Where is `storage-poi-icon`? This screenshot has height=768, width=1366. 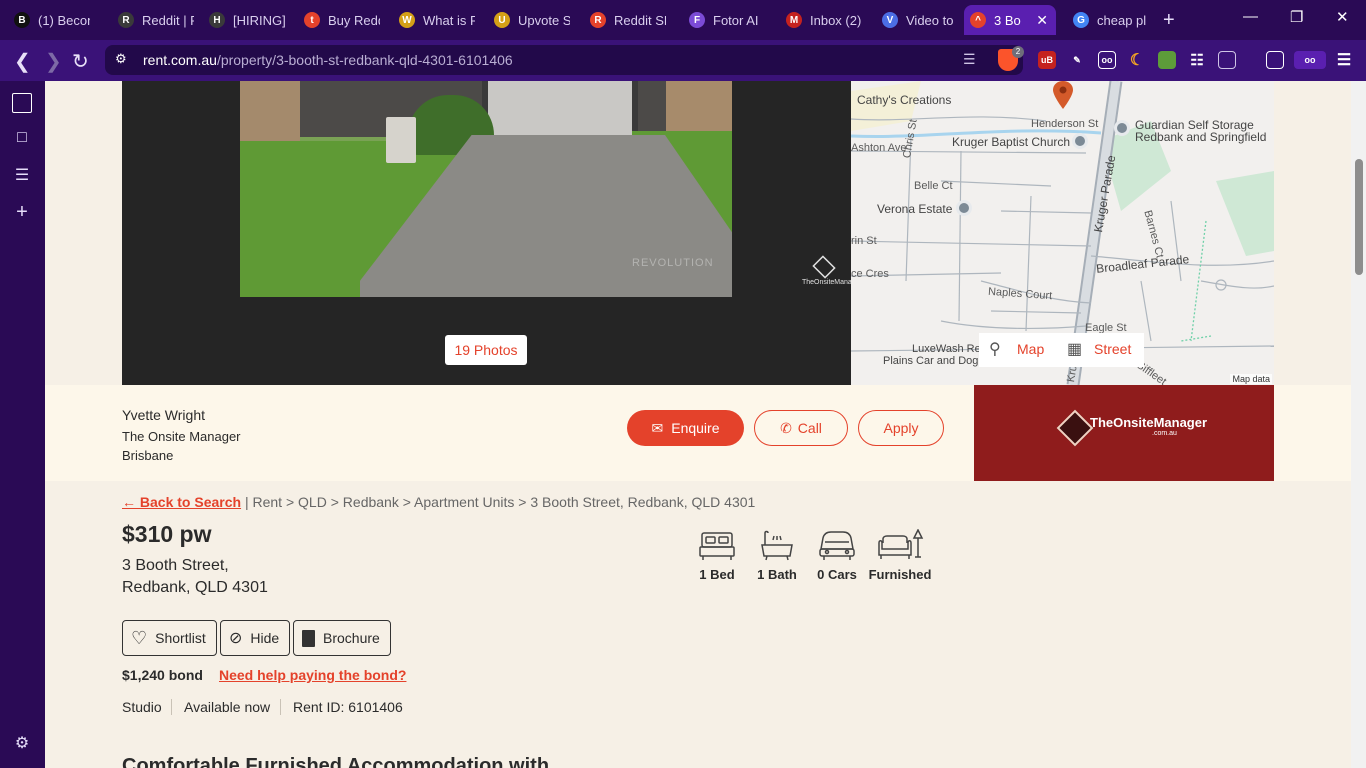
storage-poi-icon is located at coordinates (1122, 128).